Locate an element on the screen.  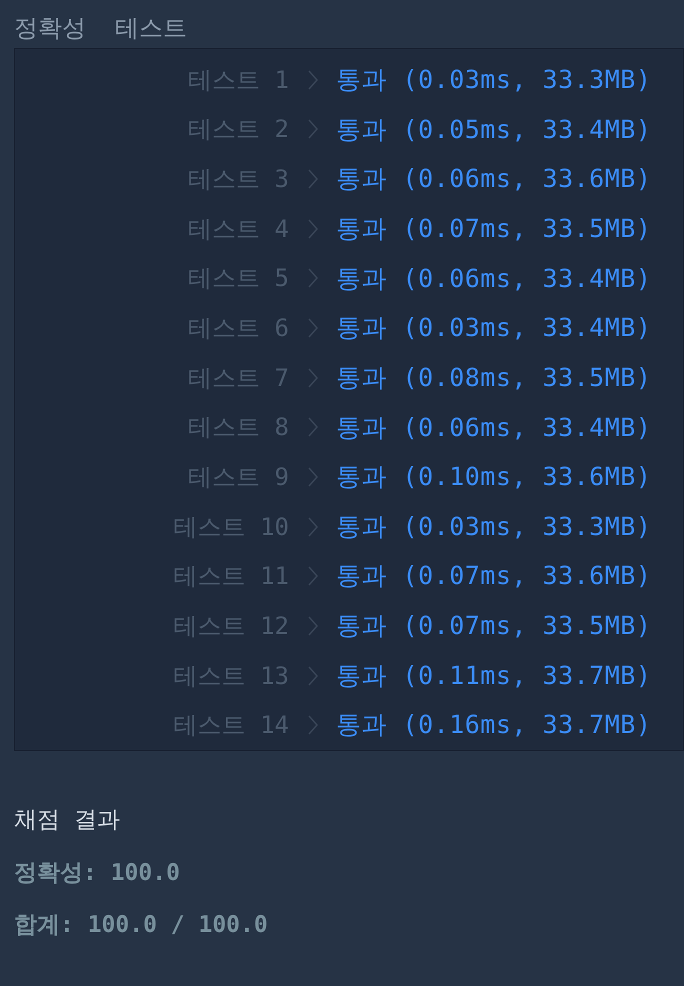
section-title: 정확성 테스트 is located at coordinates (101, 28).